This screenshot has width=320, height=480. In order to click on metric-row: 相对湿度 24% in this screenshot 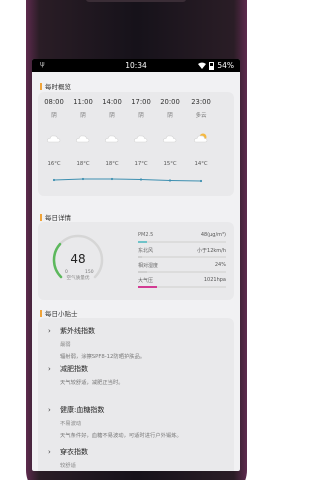, I will do `click(182, 268)`.